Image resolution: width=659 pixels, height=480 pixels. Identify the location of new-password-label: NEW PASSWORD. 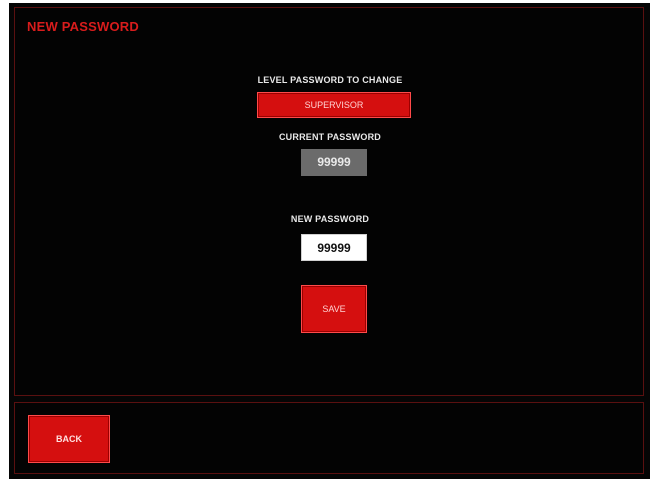
(330, 219).